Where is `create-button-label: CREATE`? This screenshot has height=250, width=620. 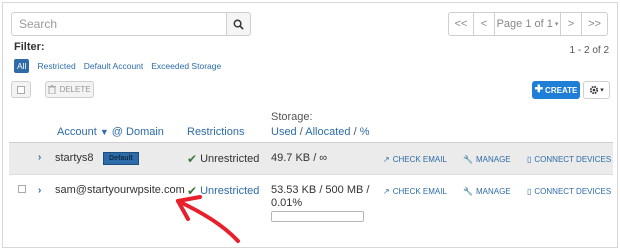
create-button-label: CREATE is located at coordinates (561, 90).